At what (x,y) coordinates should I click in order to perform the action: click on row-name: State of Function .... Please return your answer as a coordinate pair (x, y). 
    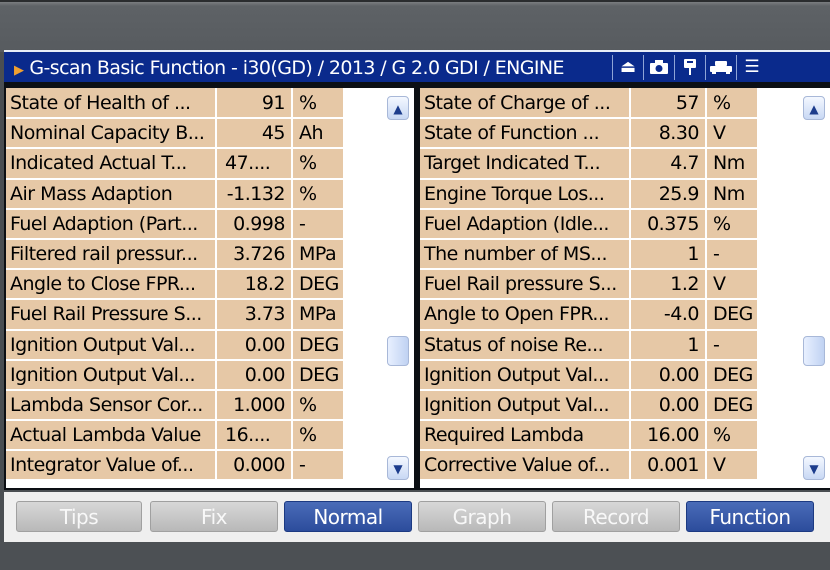
    Looking at the image, I should click on (525, 134).